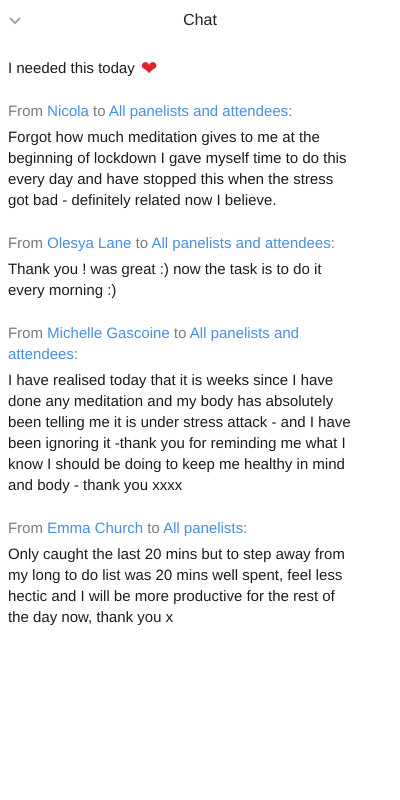 The width and height of the screenshot is (400, 800). What do you see at coordinates (15, 21) in the screenshot?
I see `chevron-down-icon` at bounding box center [15, 21].